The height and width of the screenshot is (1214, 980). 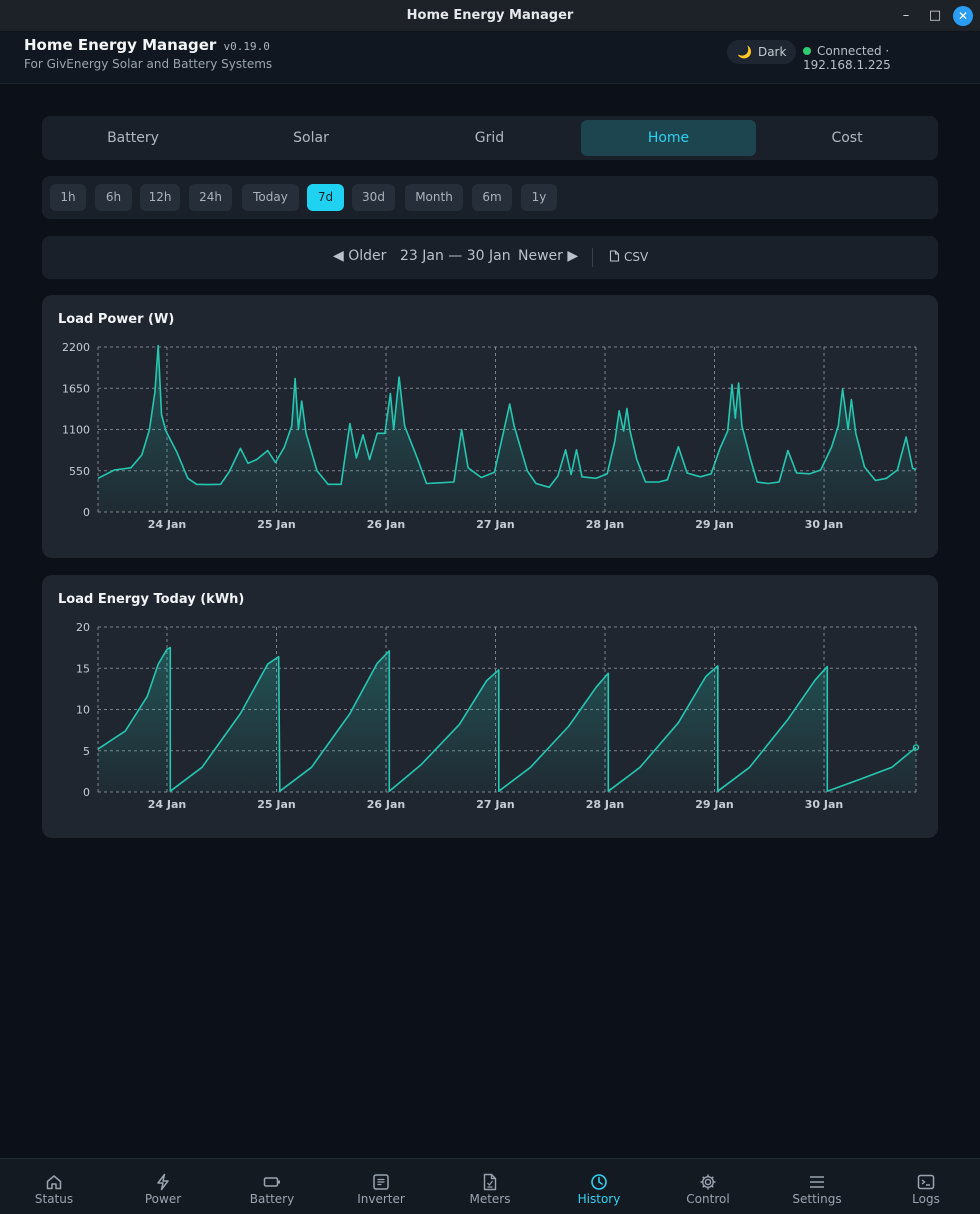 What do you see at coordinates (83, 710) in the screenshot?
I see `y-tick-label: 10` at bounding box center [83, 710].